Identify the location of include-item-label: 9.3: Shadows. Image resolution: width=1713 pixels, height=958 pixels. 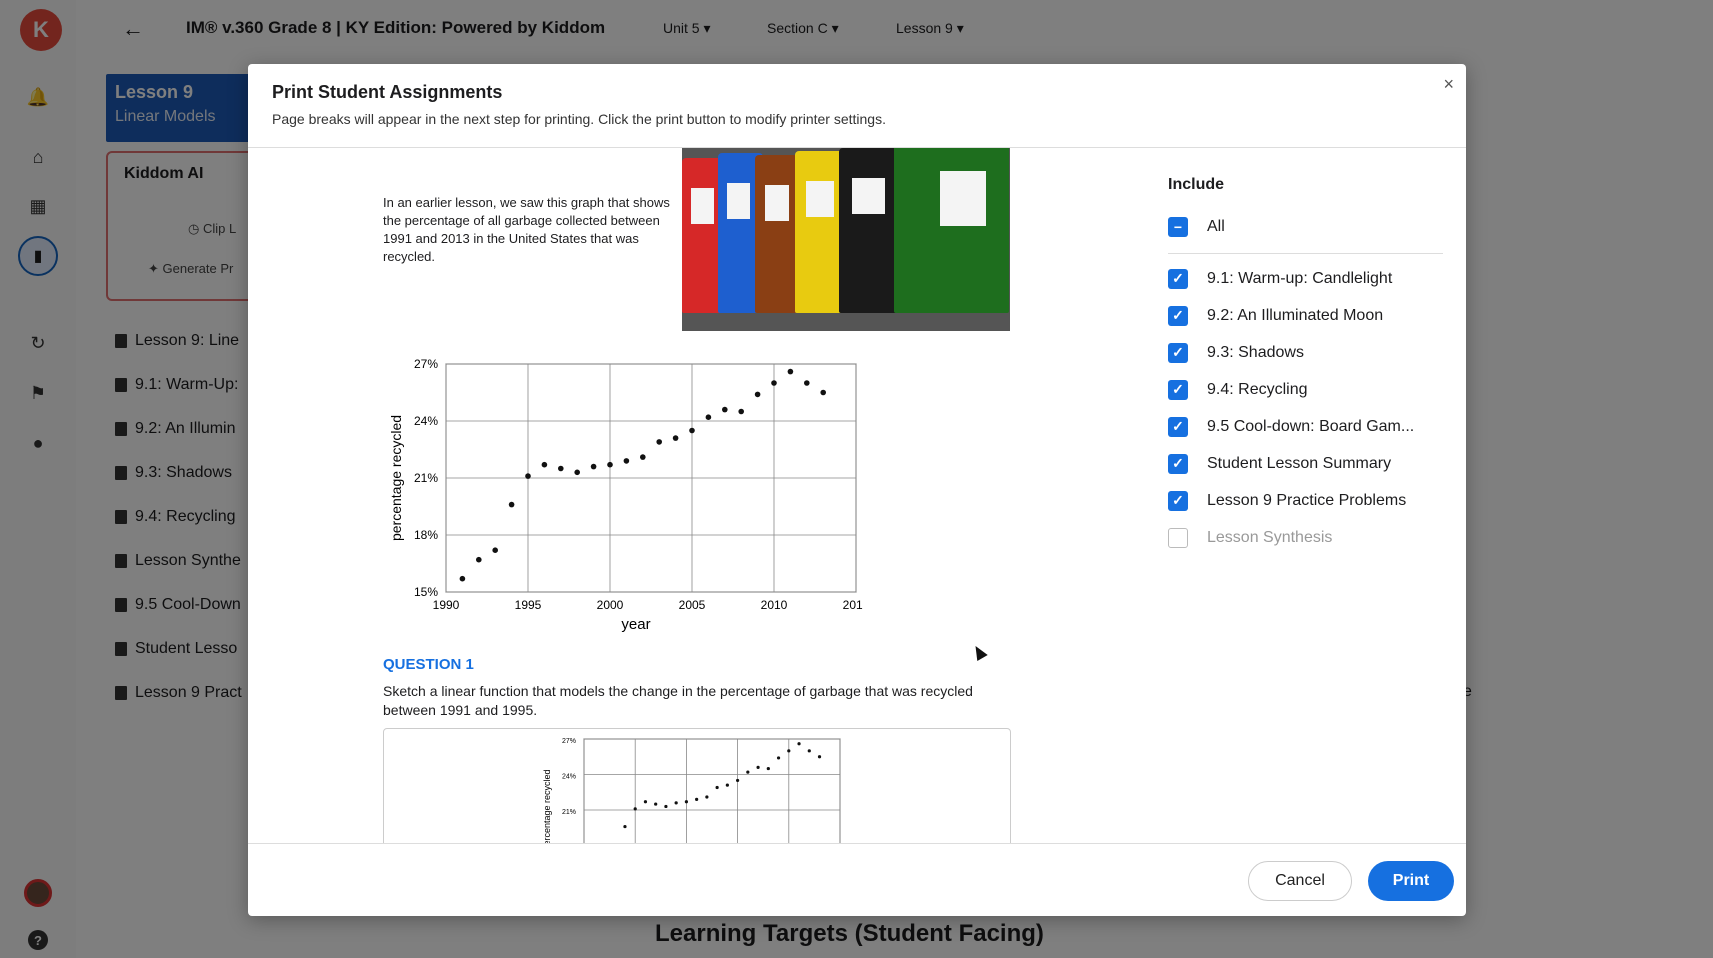
(1255, 352).